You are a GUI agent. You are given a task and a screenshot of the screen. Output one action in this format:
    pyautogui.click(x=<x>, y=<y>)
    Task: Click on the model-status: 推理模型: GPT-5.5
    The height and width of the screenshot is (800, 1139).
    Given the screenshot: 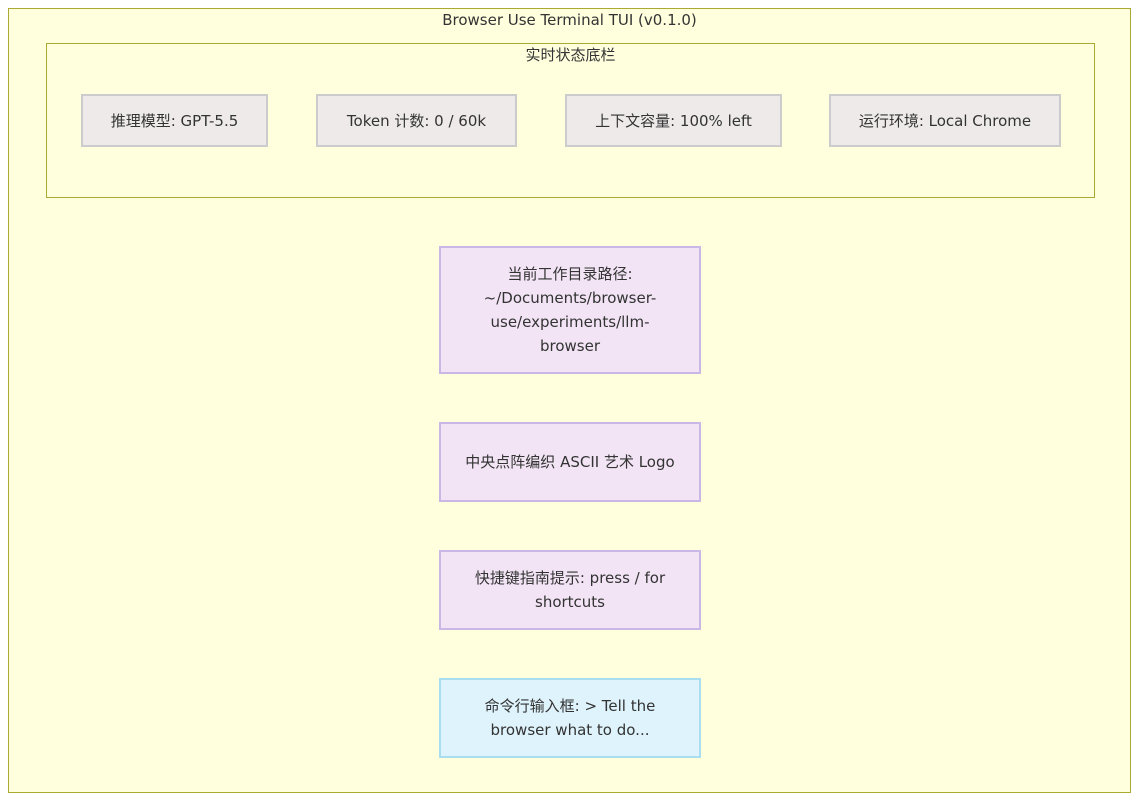 What is the action you would take?
    pyautogui.click(x=174, y=120)
    